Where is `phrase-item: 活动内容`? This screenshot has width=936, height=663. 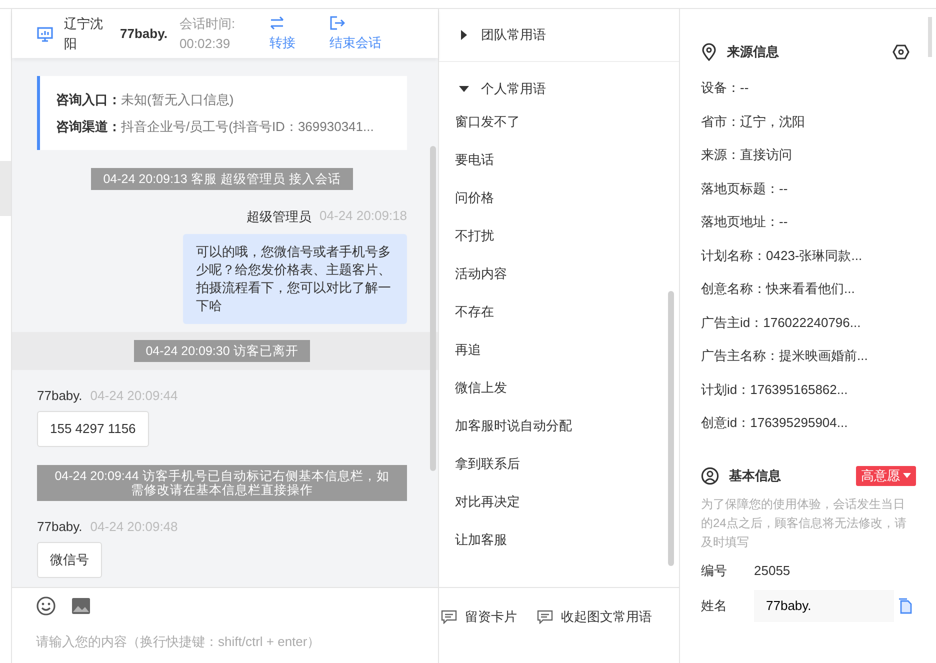 phrase-item: 活动内容 is located at coordinates (481, 274).